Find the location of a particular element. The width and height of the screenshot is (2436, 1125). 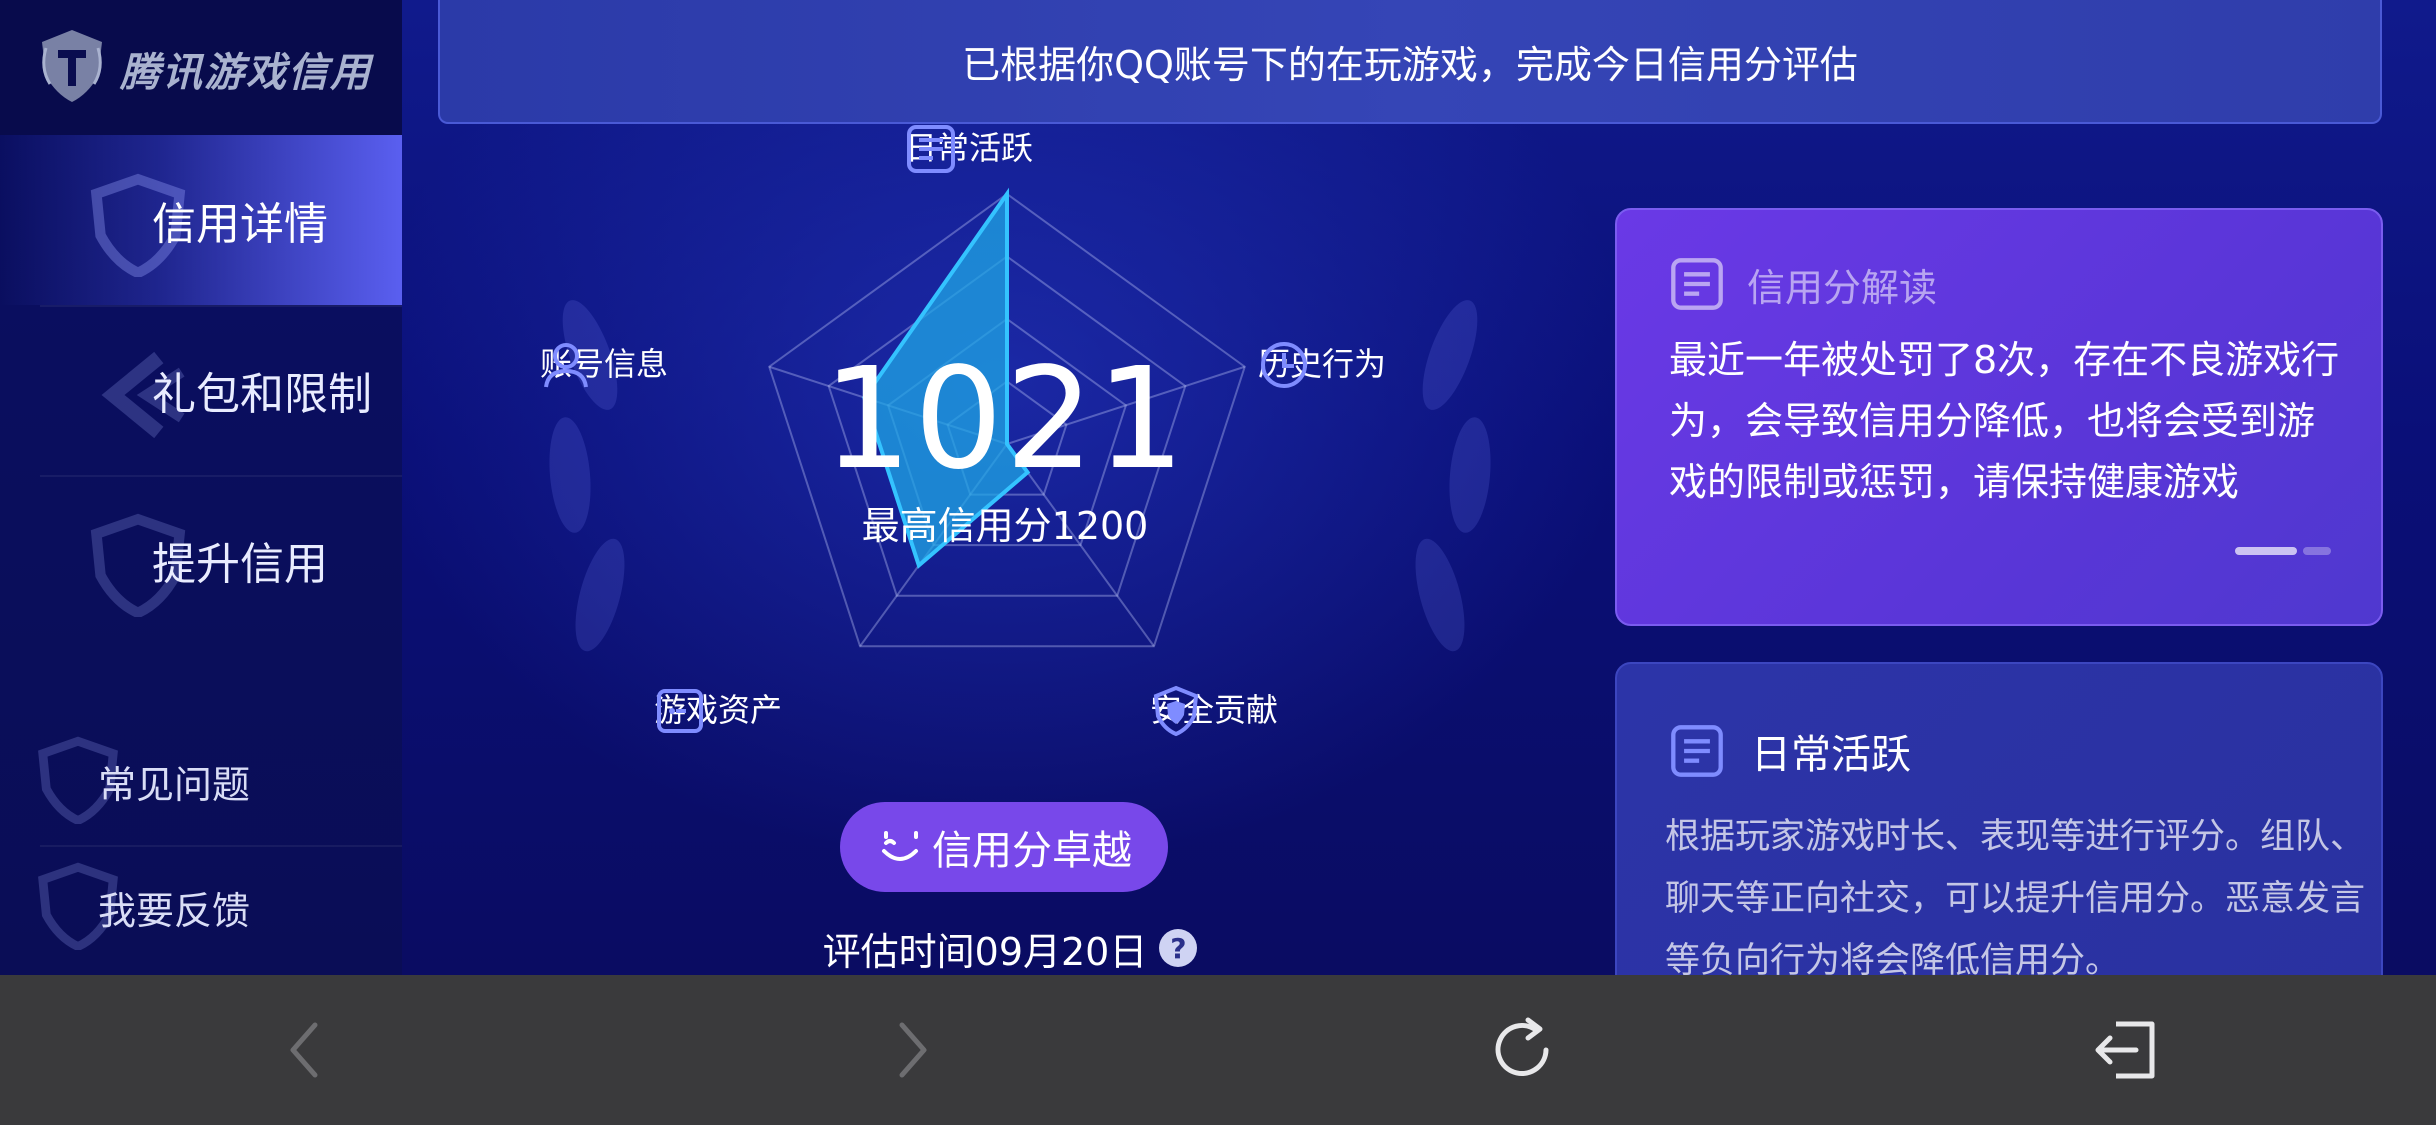

credit-grade-badge: 信用分卓越 is located at coordinates (1004, 847).